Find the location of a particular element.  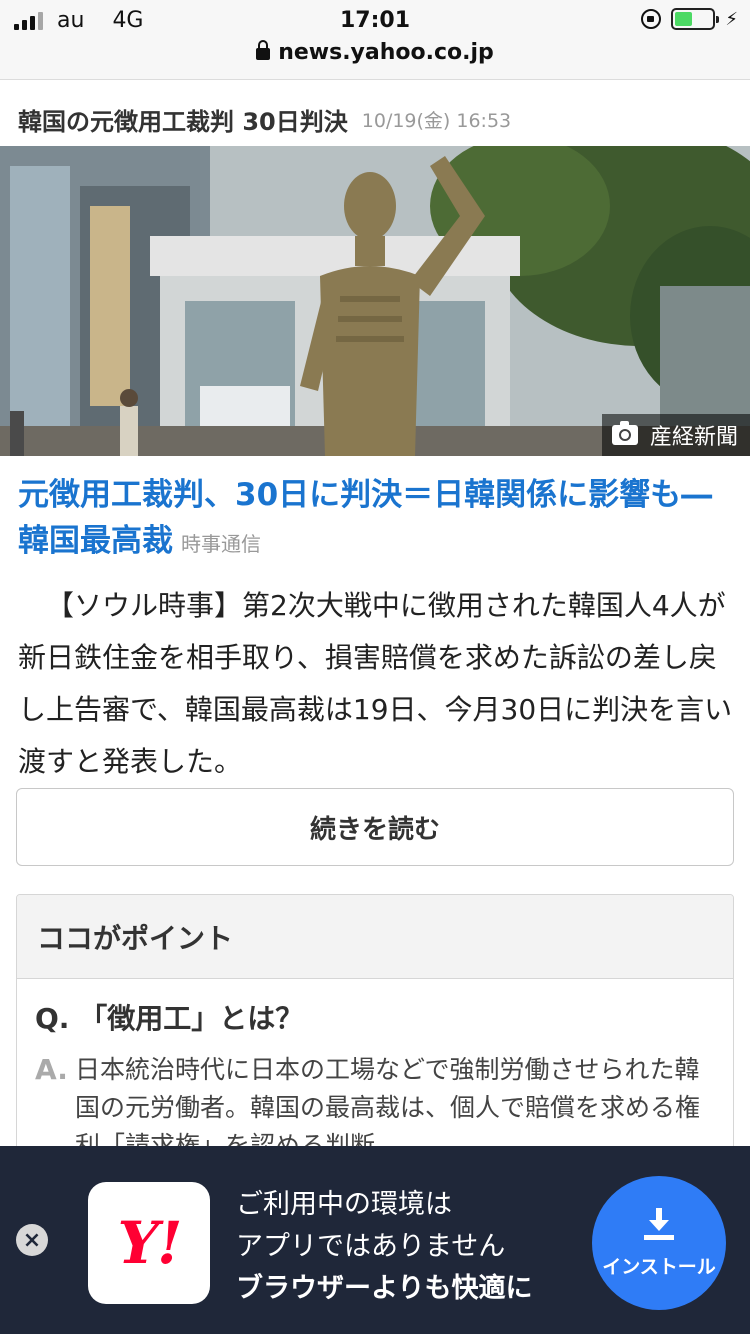

camera-icon is located at coordinates (624, 433).